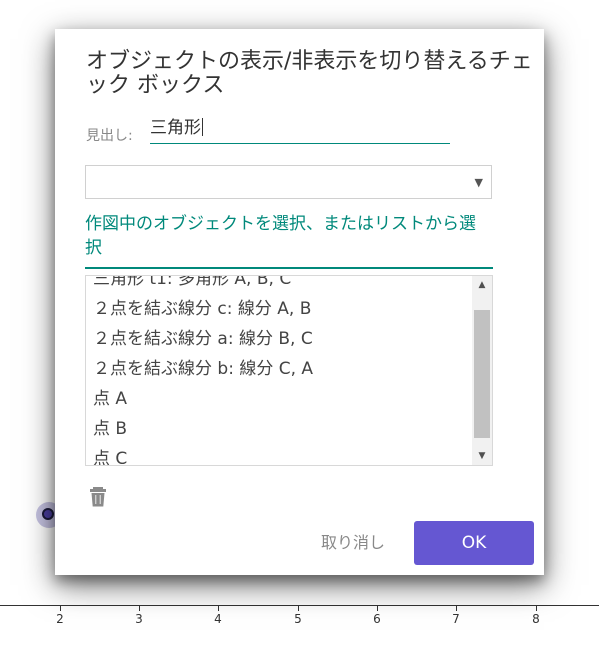 Image resolution: width=599 pixels, height=648 pixels. I want to click on x-axis, so click(299, 605).